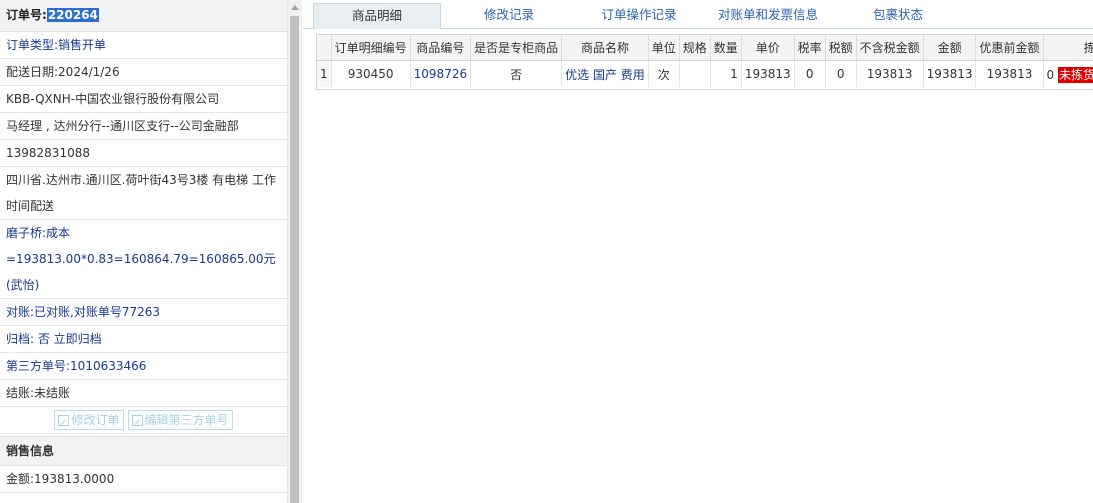 The height and width of the screenshot is (503, 1093). I want to click on delivery-address: 四川省.达州市.通川区.荷叶街43号3楼 有电梯 工作时间配送, so click(143, 193).